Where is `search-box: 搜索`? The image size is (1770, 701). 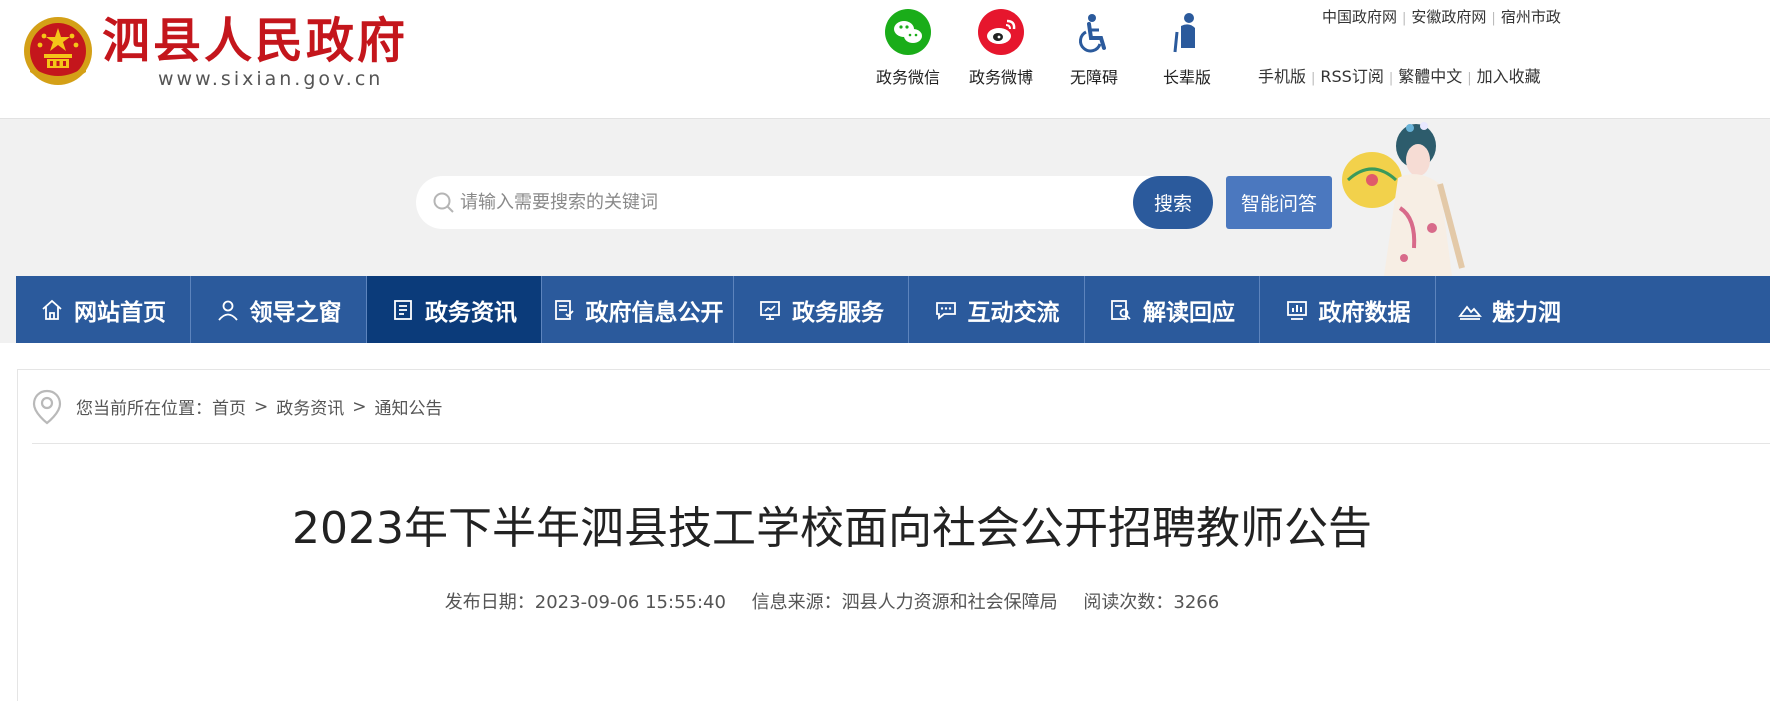
search-box: 搜索 is located at coordinates (814, 202).